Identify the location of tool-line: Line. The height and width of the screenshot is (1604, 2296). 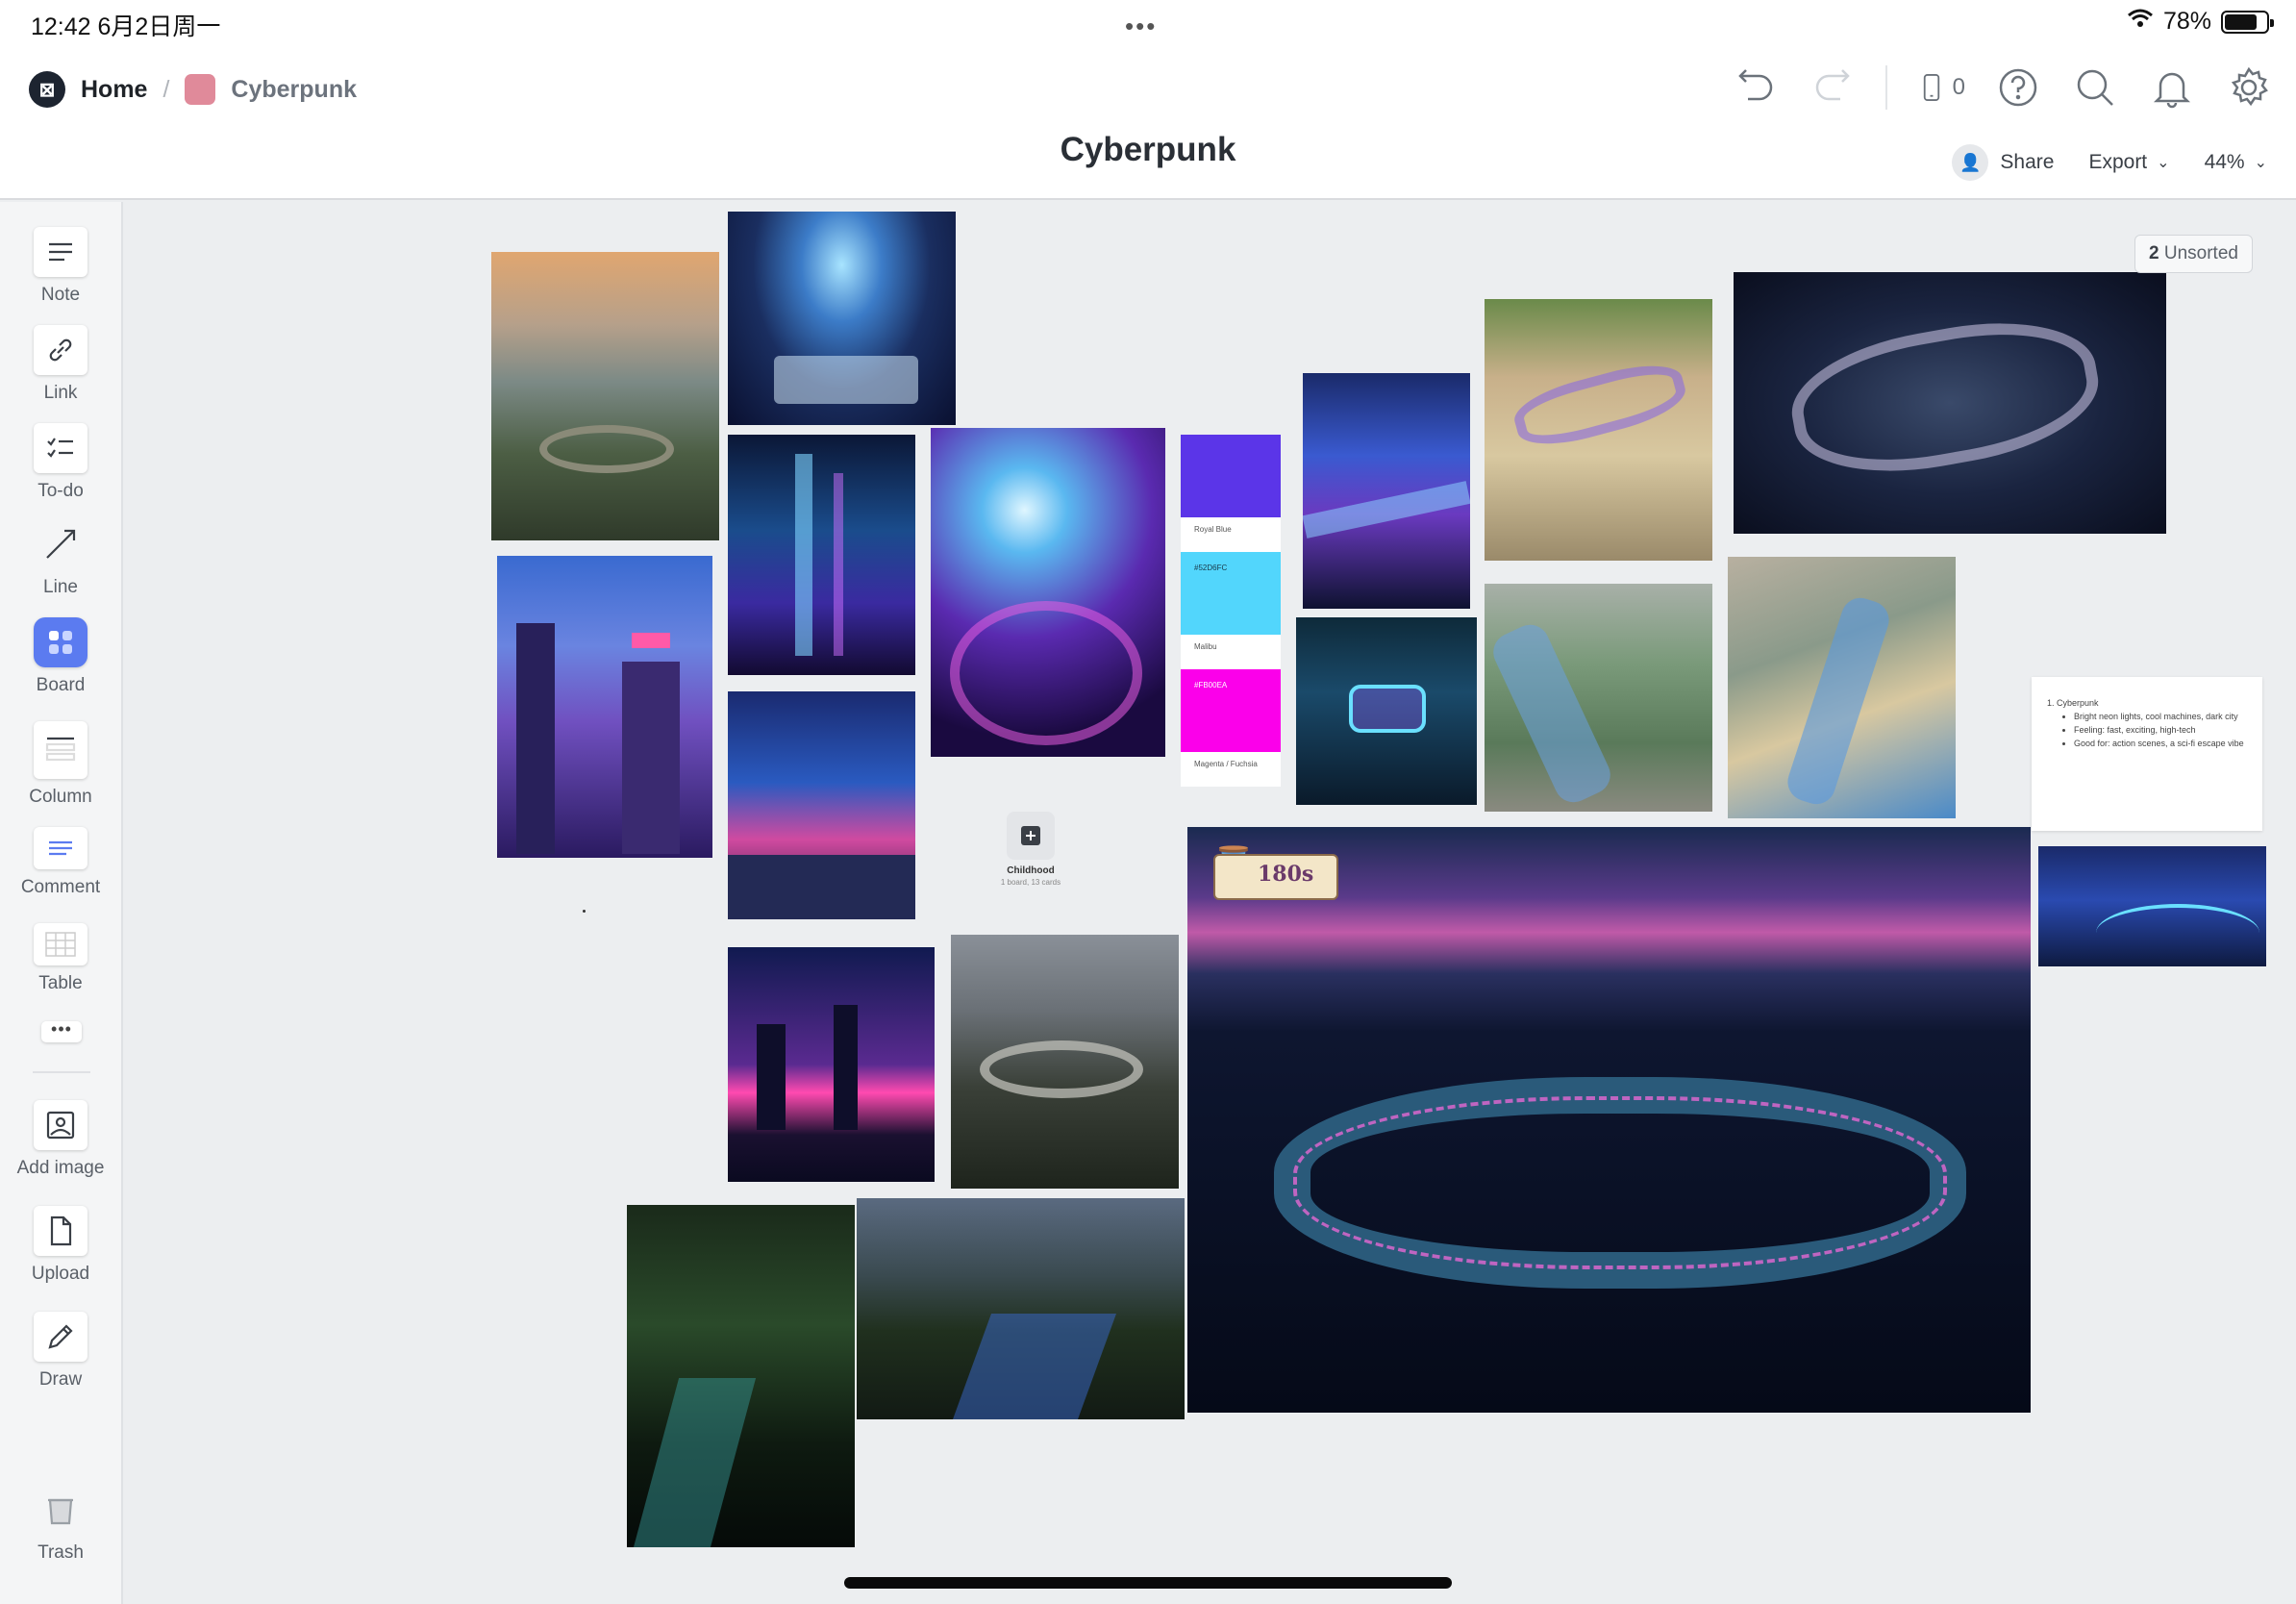
(60, 558).